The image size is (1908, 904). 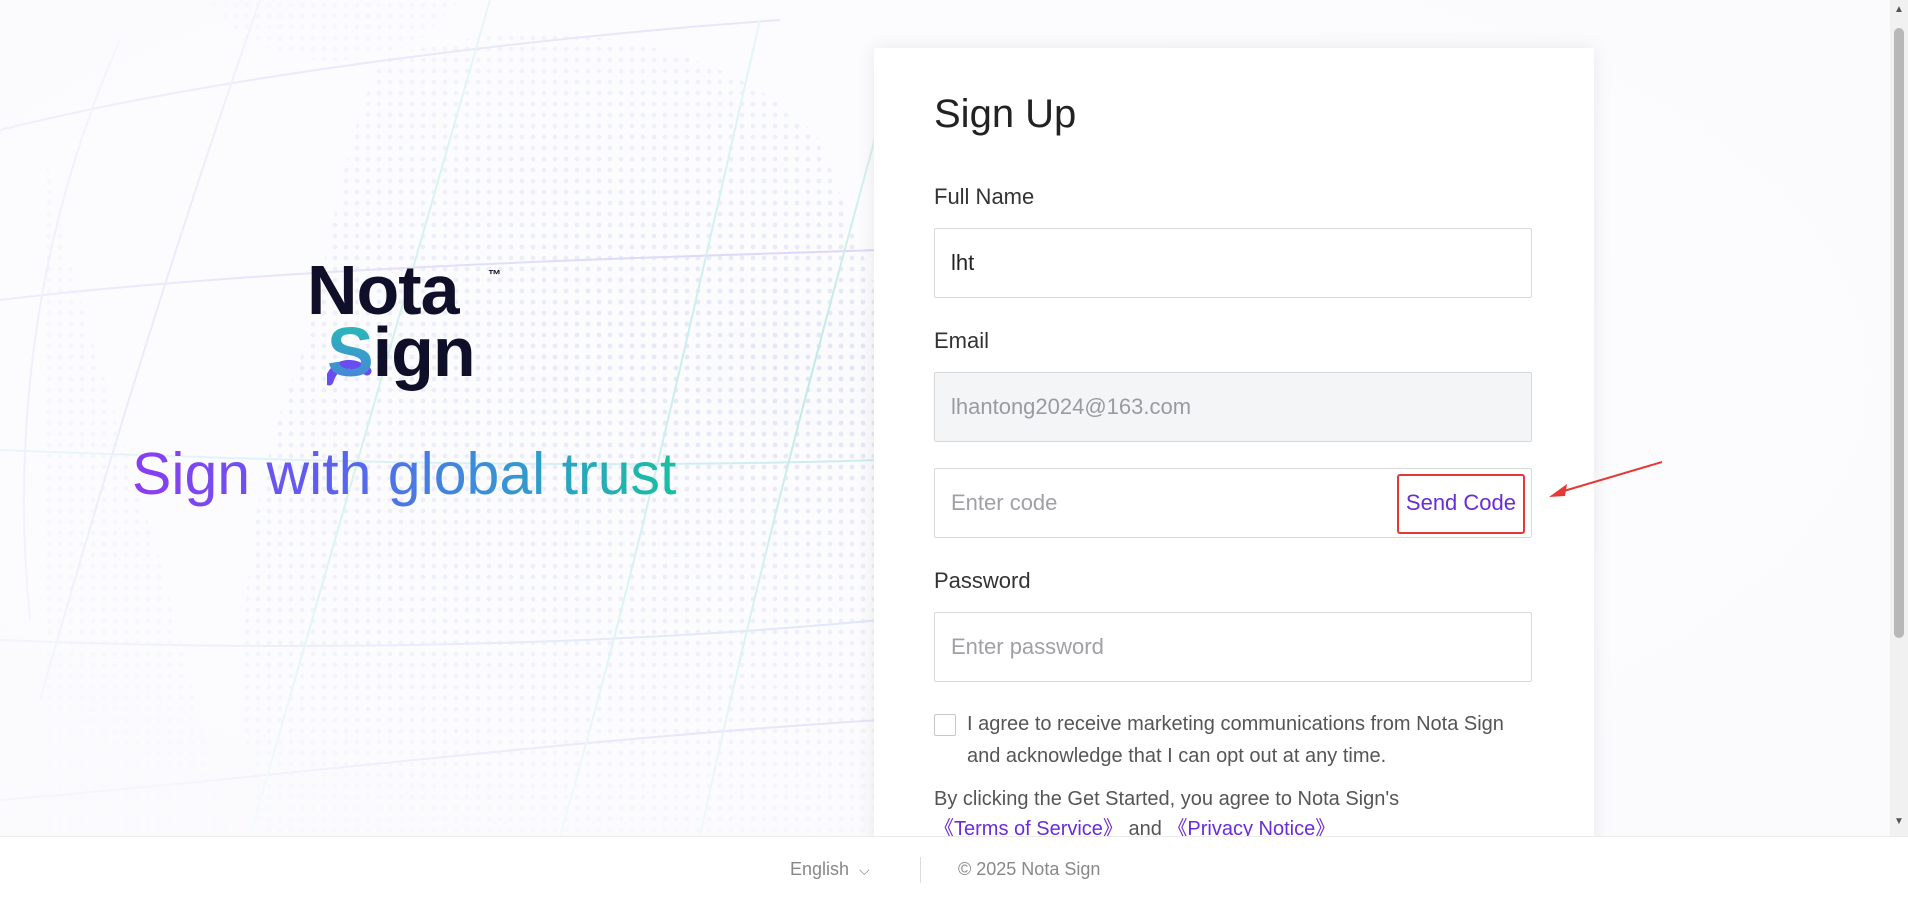 I want to click on logo-trademark: ™, so click(x=494, y=274).